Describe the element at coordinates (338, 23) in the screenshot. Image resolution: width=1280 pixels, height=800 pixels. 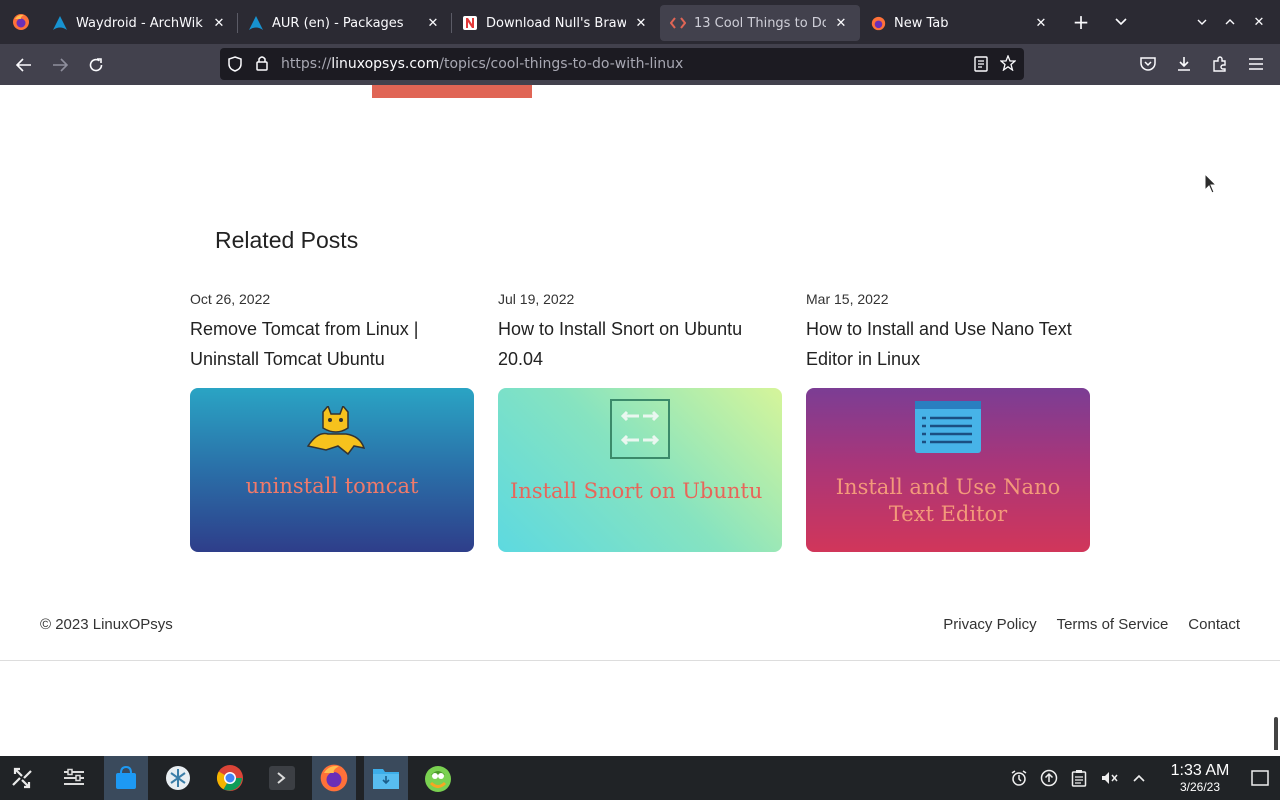
I see `tab-label: AUR (en) - Packages` at that location.